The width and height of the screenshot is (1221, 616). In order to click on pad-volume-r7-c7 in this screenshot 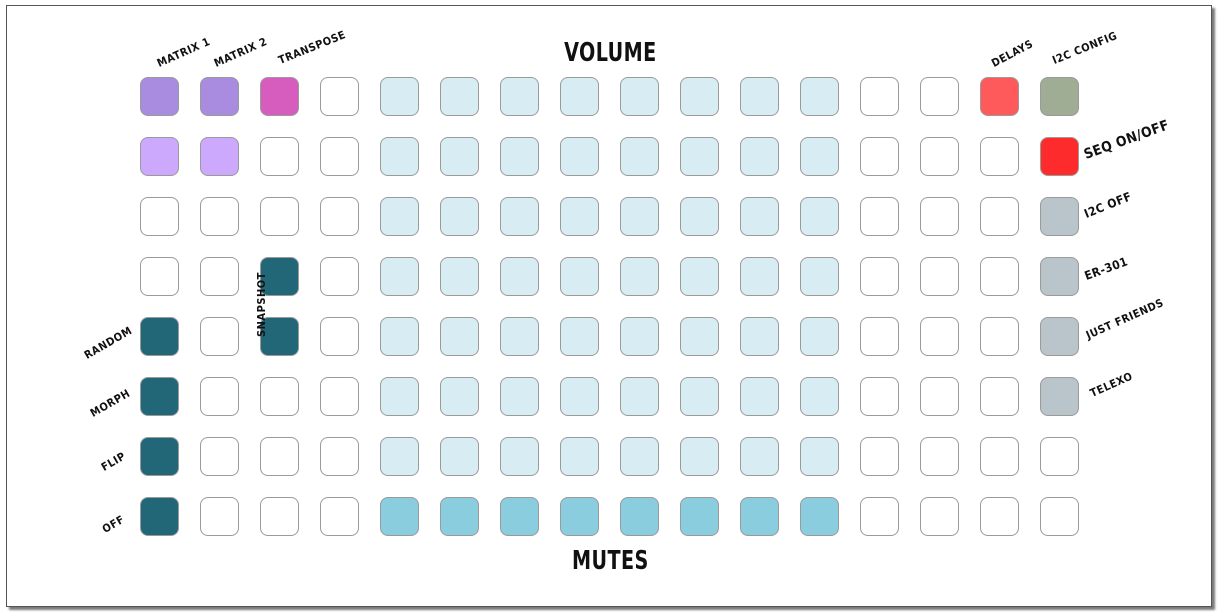, I will do `click(519, 456)`.